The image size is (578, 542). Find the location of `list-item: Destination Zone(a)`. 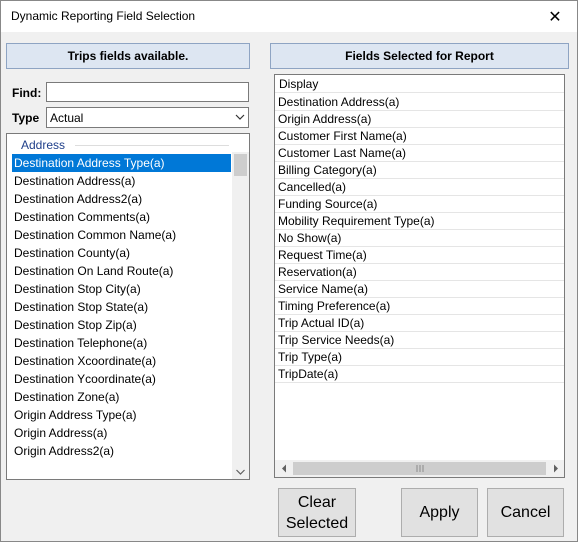

list-item: Destination Zone(a) is located at coordinates (121, 397).